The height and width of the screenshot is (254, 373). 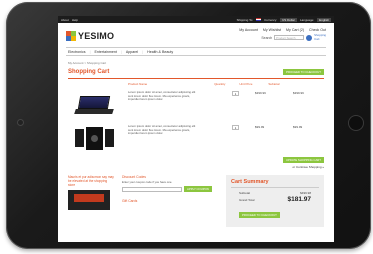 I want to click on breadcrumb: My Account > Shopping Cart, so click(x=201, y=63).